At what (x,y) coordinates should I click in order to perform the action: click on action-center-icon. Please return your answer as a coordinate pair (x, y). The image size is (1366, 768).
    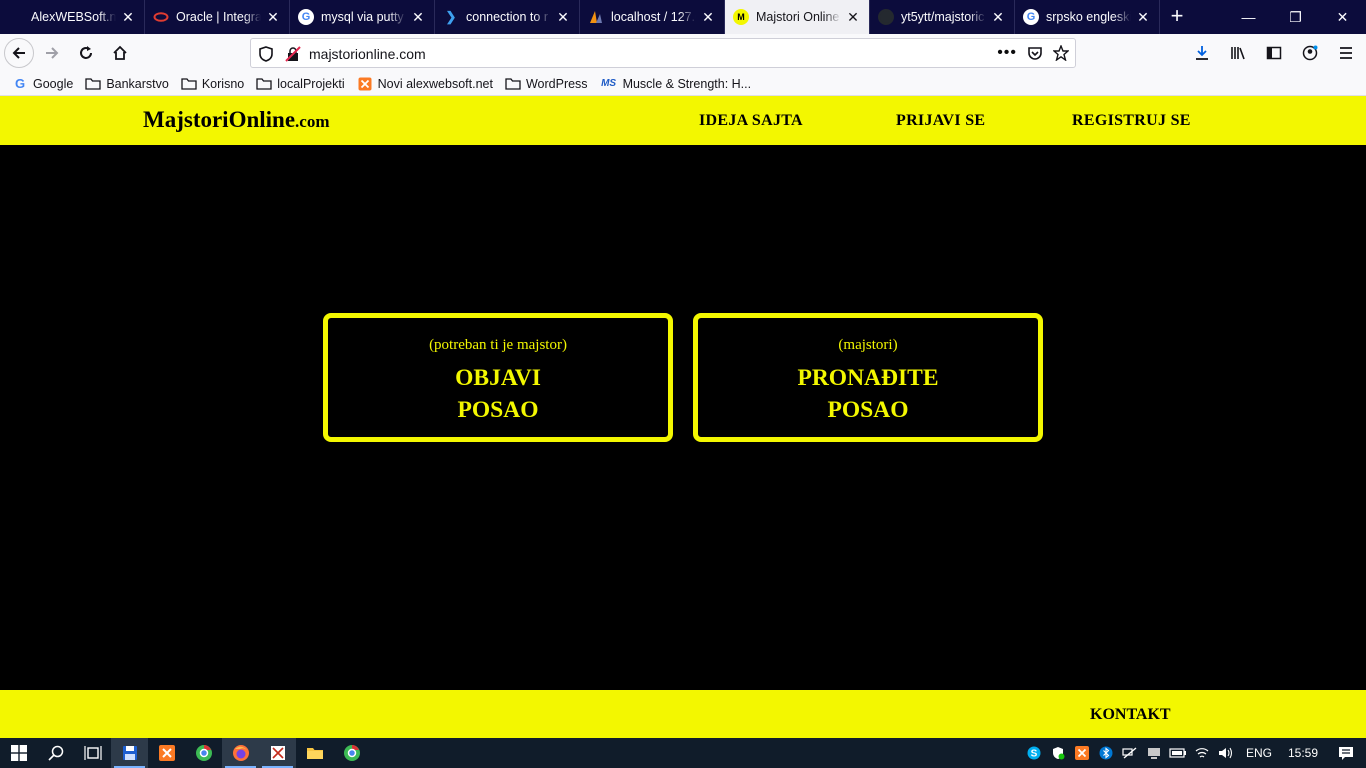
    Looking at the image, I should click on (1346, 753).